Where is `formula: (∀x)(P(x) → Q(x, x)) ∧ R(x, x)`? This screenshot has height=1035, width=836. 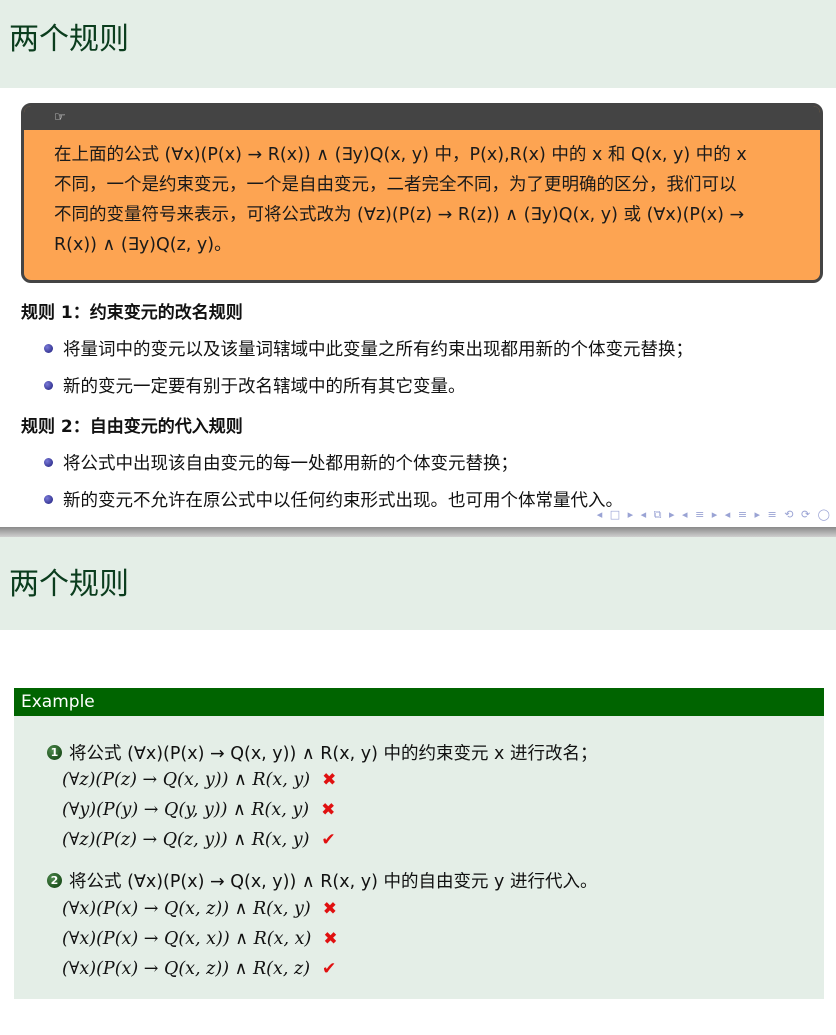
formula: (∀x)(P(x) → Q(x, x)) ∧ R(x, x) is located at coordinates (187, 939).